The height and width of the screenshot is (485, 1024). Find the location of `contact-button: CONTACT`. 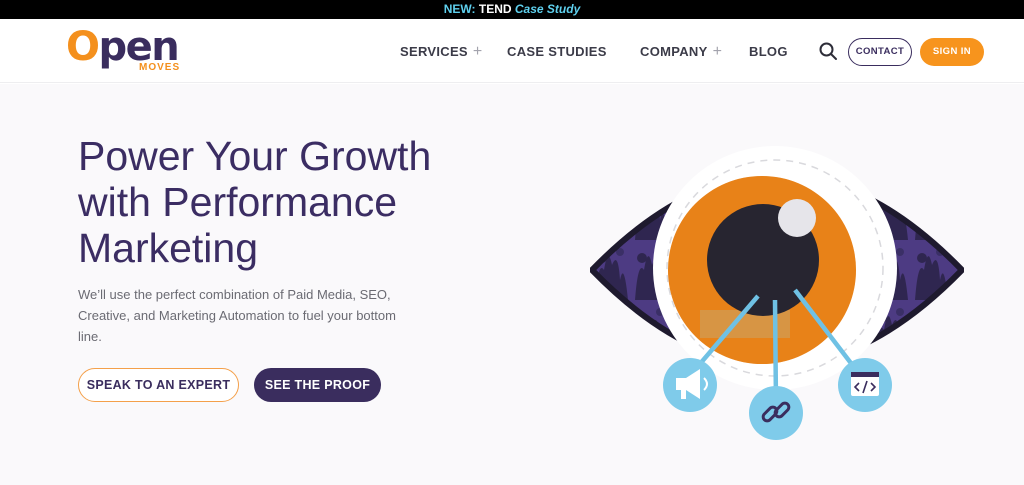

contact-button: CONTACT is located at coordinates (880, 52).